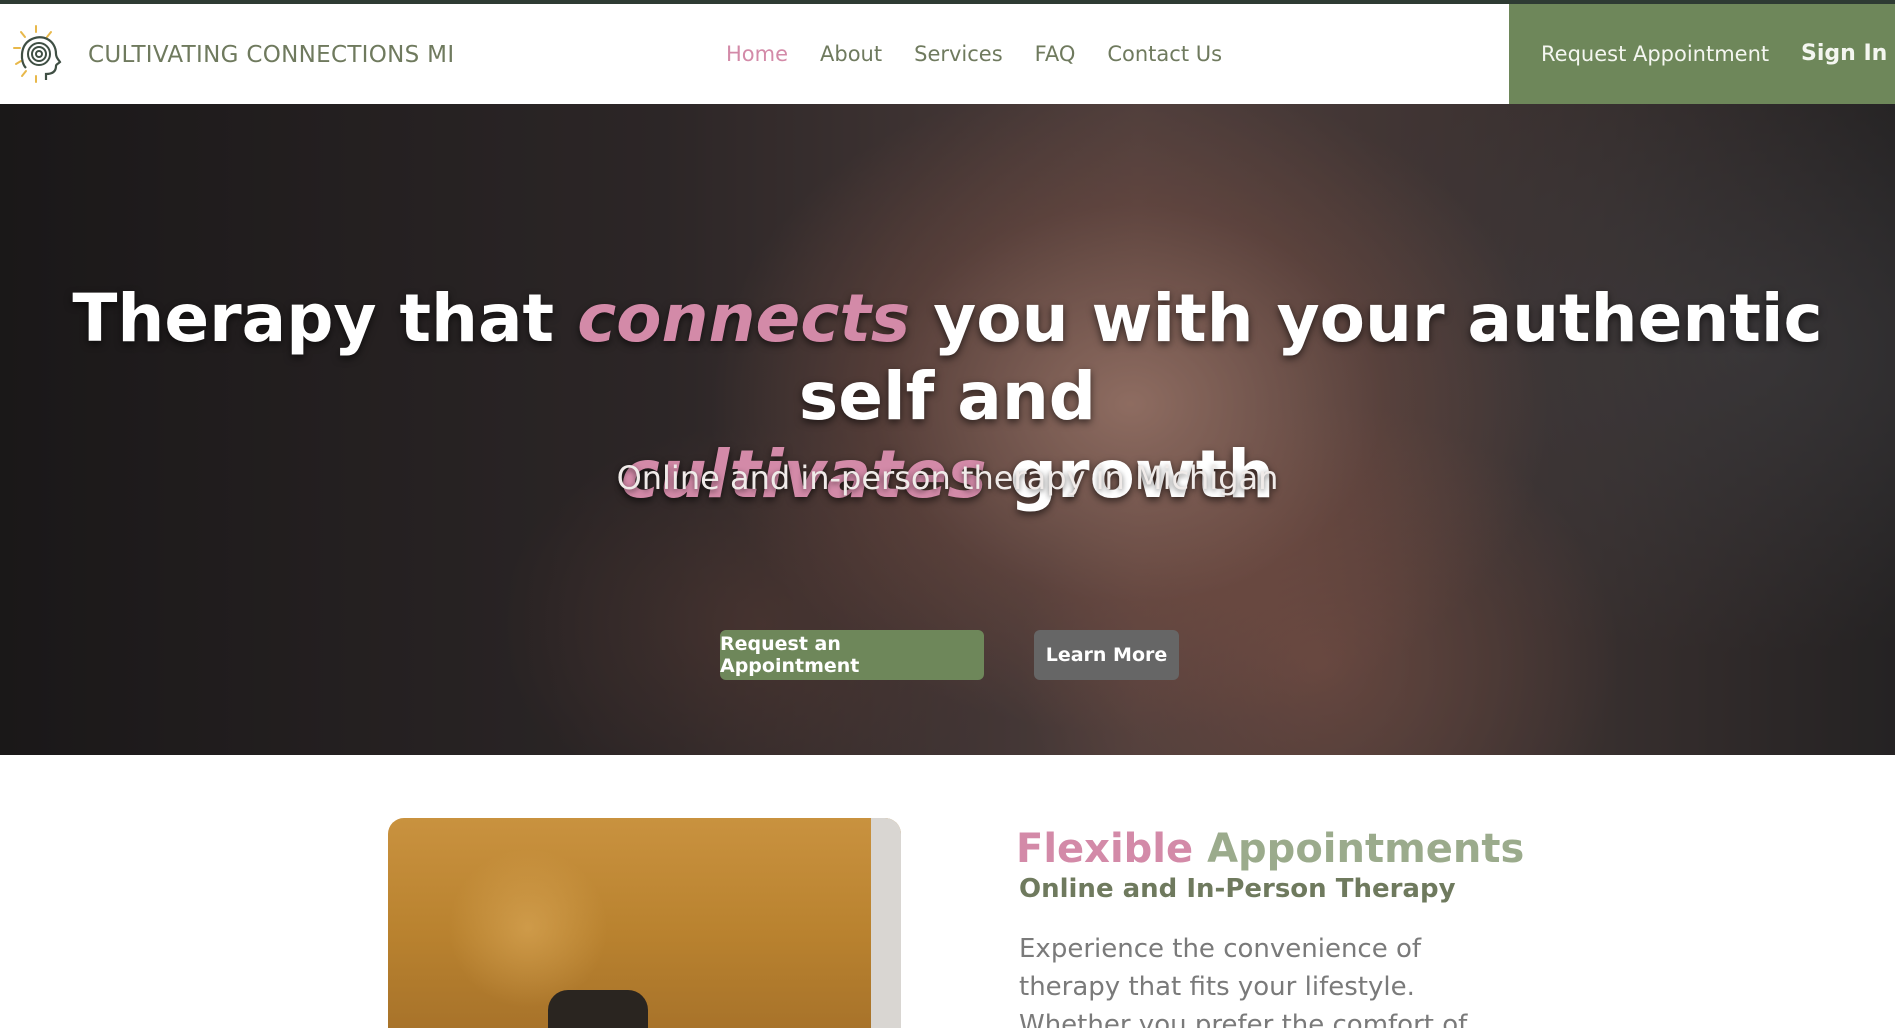 This screenshot has height=1028, width=1895. I want to click on feature-subtitle: Online and In-Person Therapy, so click(1237, 889).